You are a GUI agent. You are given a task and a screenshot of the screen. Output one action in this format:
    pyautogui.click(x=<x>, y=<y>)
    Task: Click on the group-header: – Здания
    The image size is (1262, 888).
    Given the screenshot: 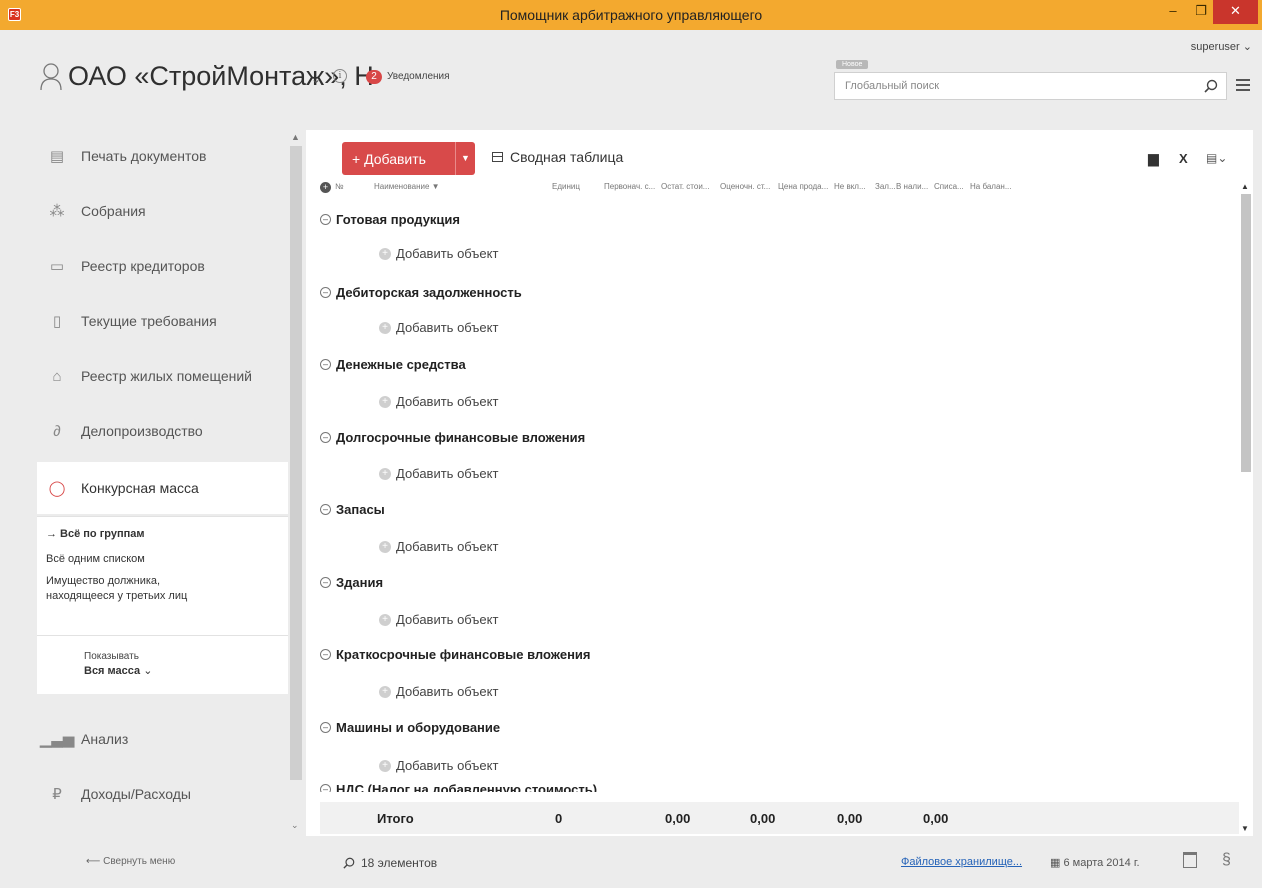 What is the action you would take?
    pyautogui.click(x=351, y=582)
    